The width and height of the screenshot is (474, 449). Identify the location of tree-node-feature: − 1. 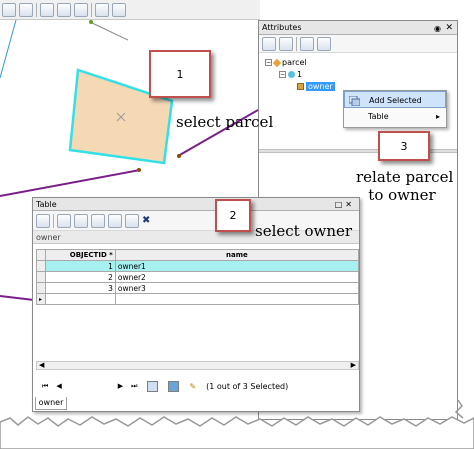
(290, 74).